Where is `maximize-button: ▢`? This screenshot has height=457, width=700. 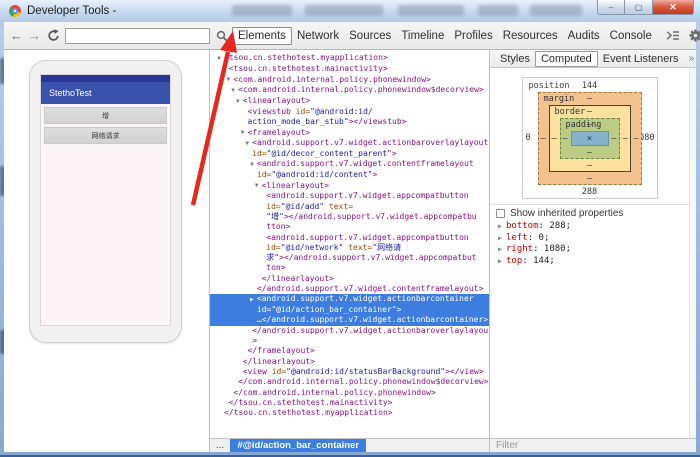 maximize-button: ▢ is located at coordinates (638, 7).